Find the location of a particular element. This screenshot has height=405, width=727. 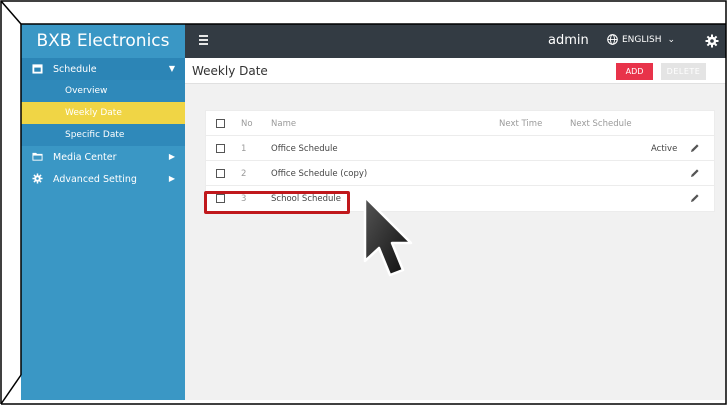

globe-icon is located at coordinates (612, 39).